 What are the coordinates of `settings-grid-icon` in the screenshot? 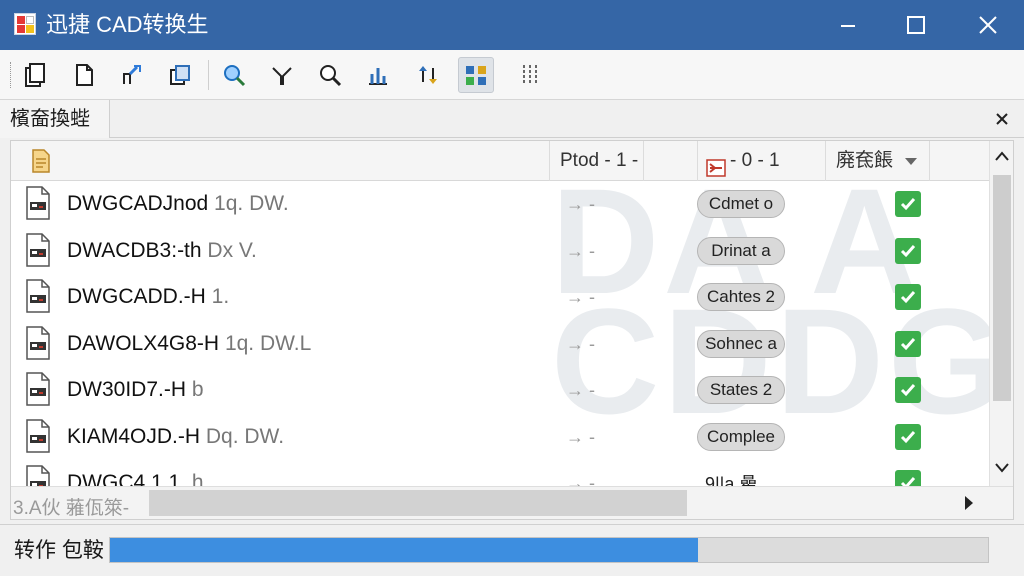 It's located at (530, 75).